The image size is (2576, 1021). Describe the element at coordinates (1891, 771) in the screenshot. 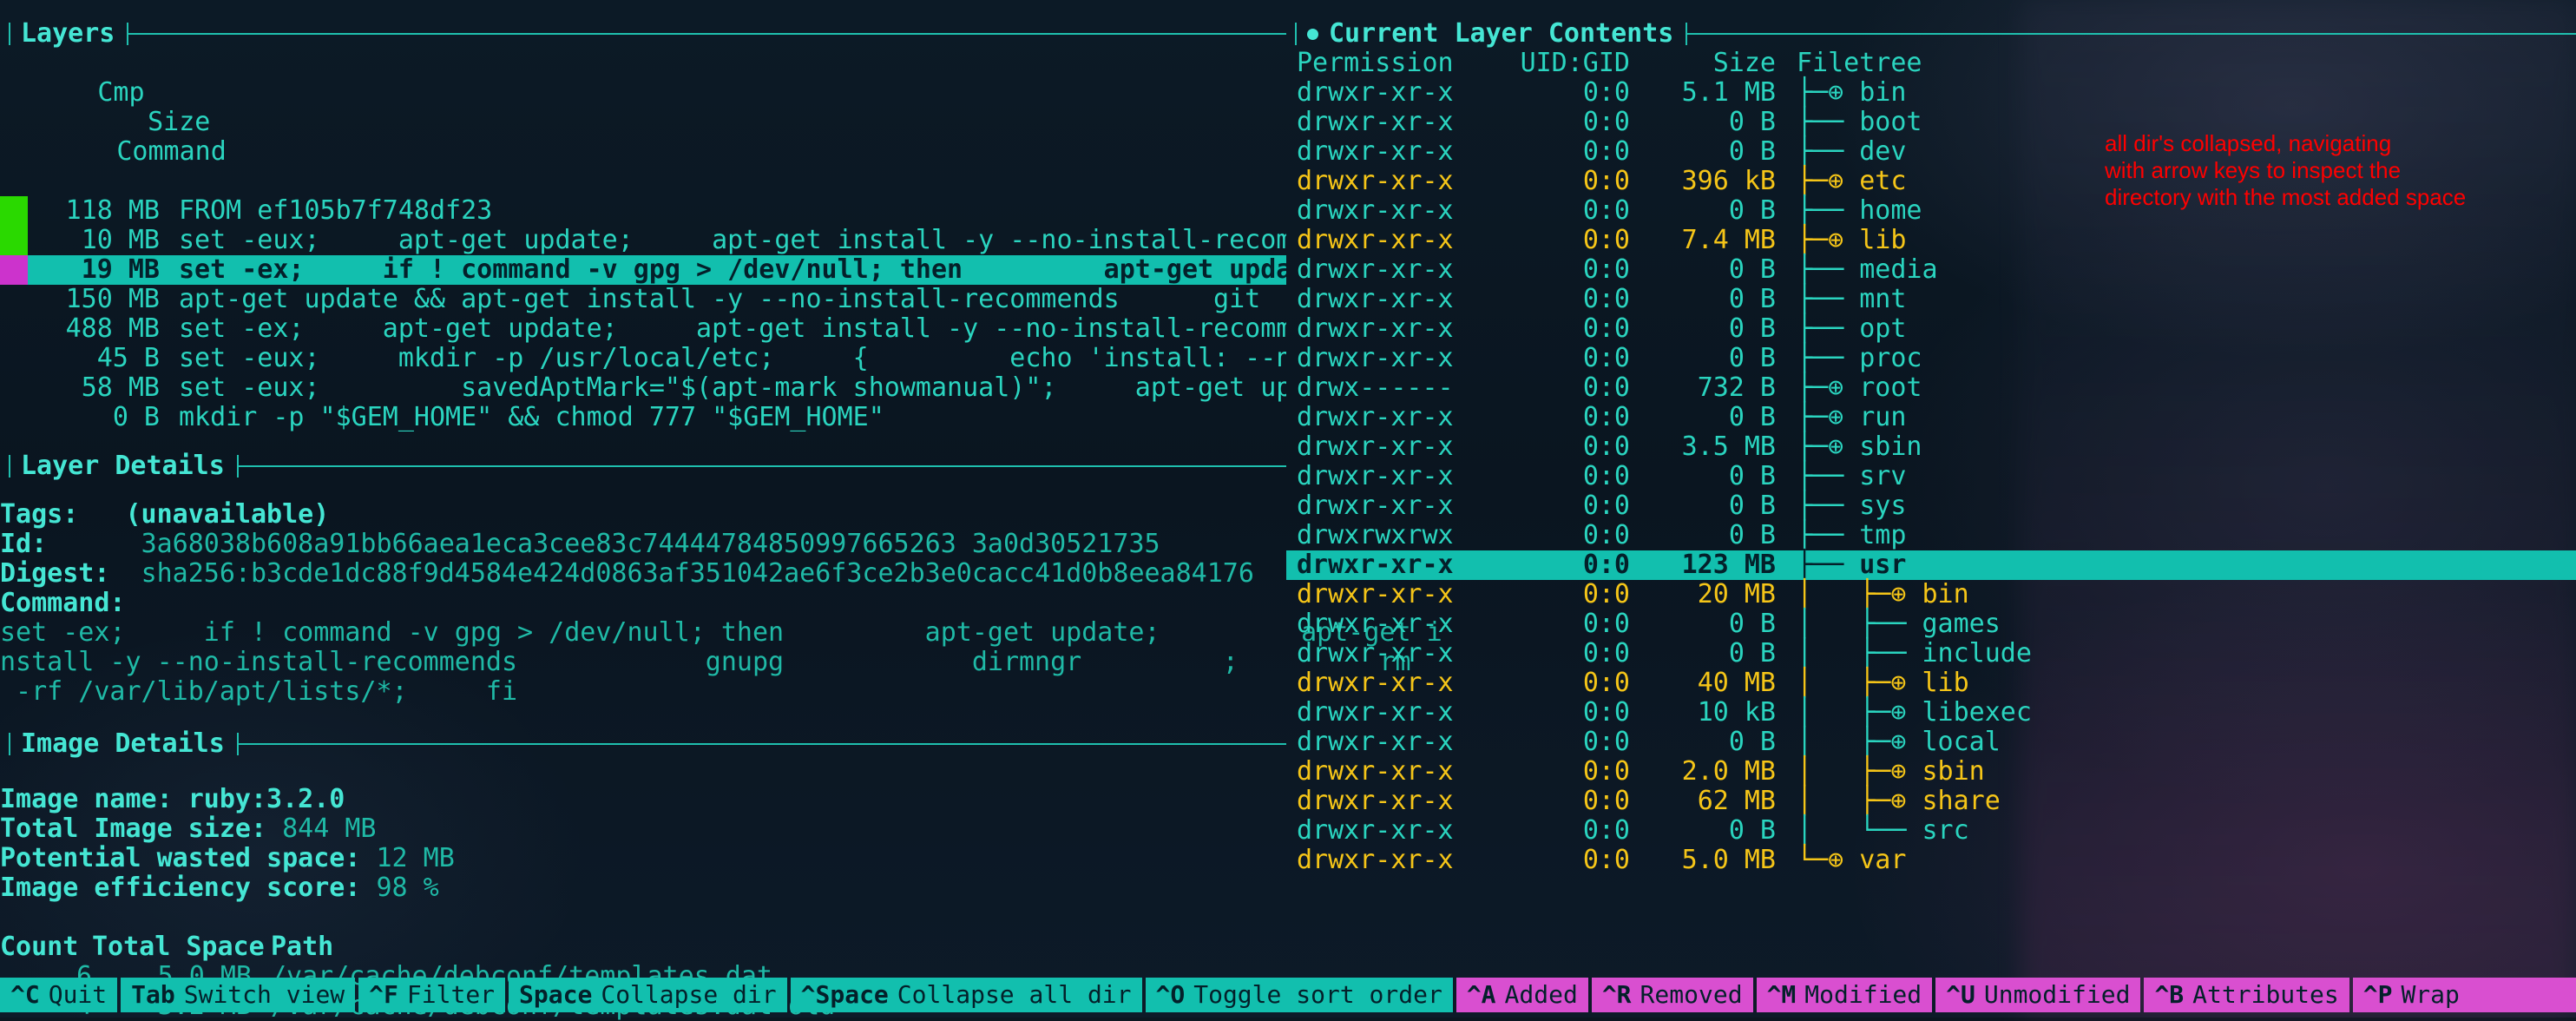

I see `file-tree-entry: │ ├─⊕ sbin` at that location.